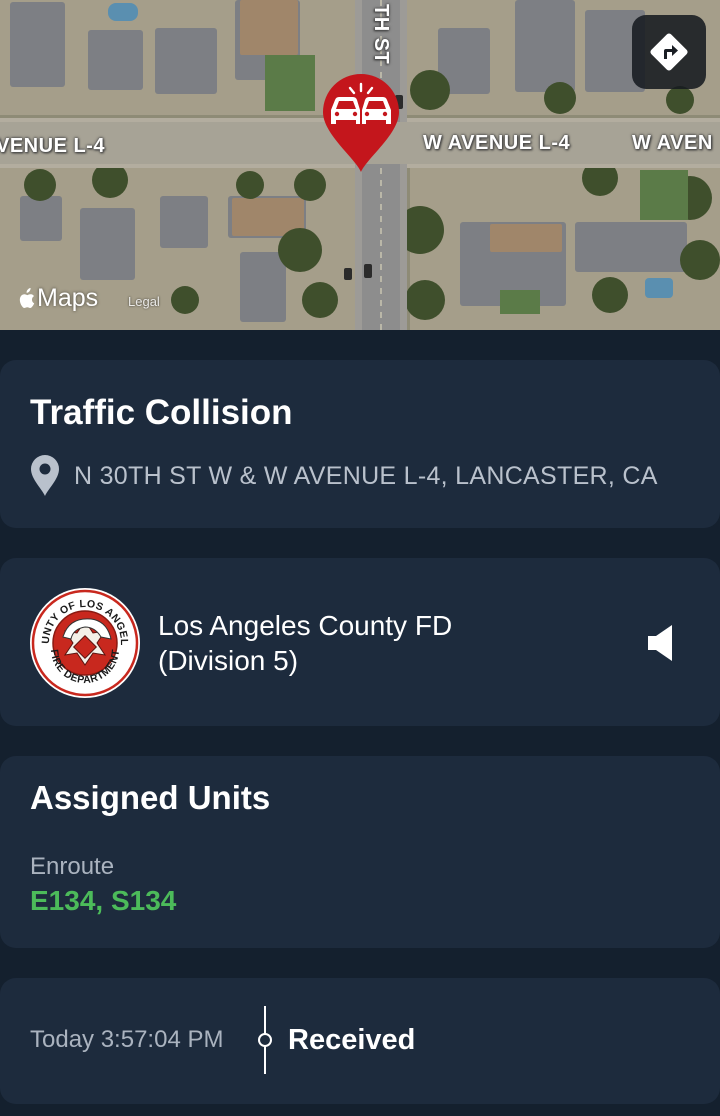  Describe the element at coordinates (305, 643) in the screenshot. I see `agency-name: Los Angeles County FD (Division 5)` at that location.